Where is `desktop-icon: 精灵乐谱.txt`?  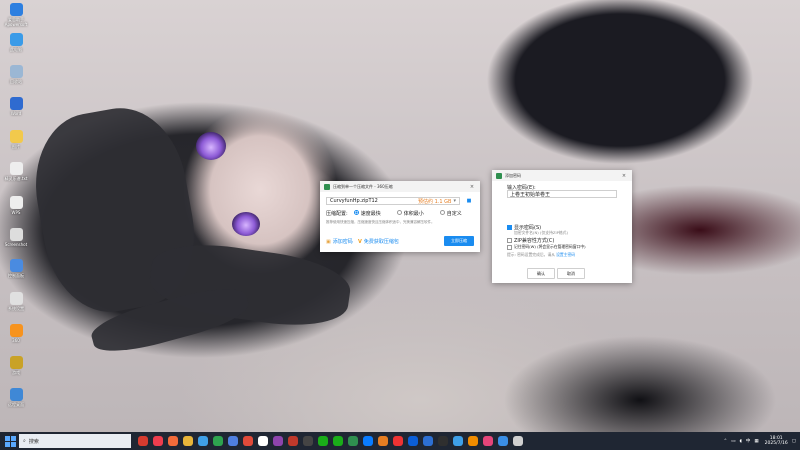 desktop-icon: 精灵乐谱.txt is located at coordinates (16, 171).